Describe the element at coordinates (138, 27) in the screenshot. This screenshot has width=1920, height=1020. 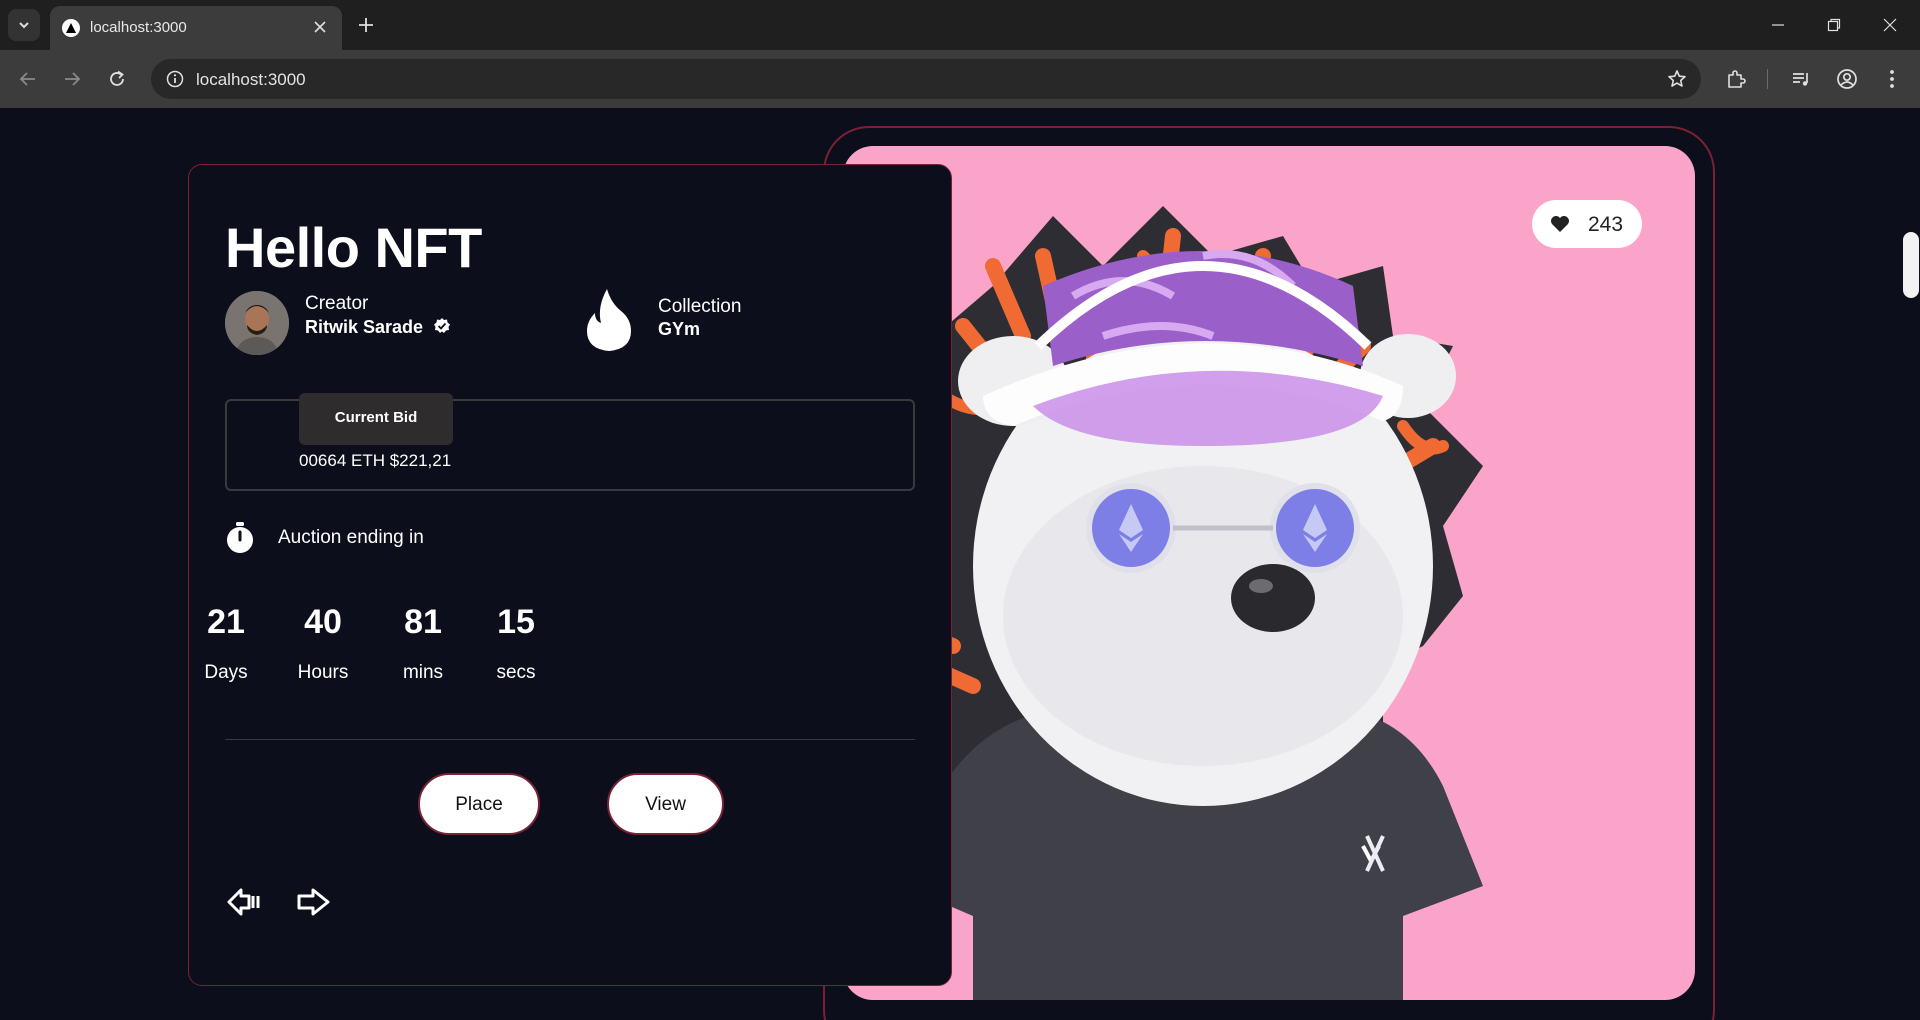
I see `tab-title: localhost:3000` at that location.